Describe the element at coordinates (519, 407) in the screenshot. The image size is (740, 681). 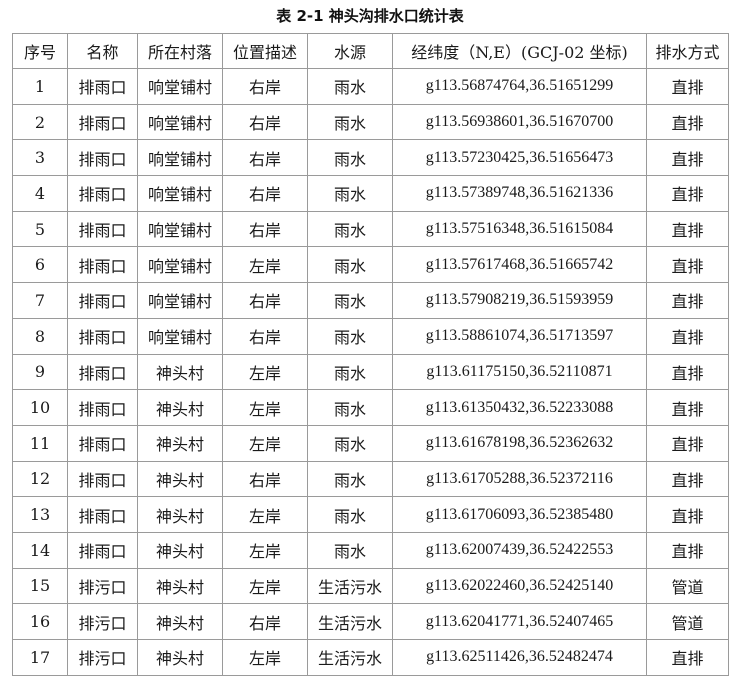
I see `cell-coord: g113.61350432,36.52233088` at that location.